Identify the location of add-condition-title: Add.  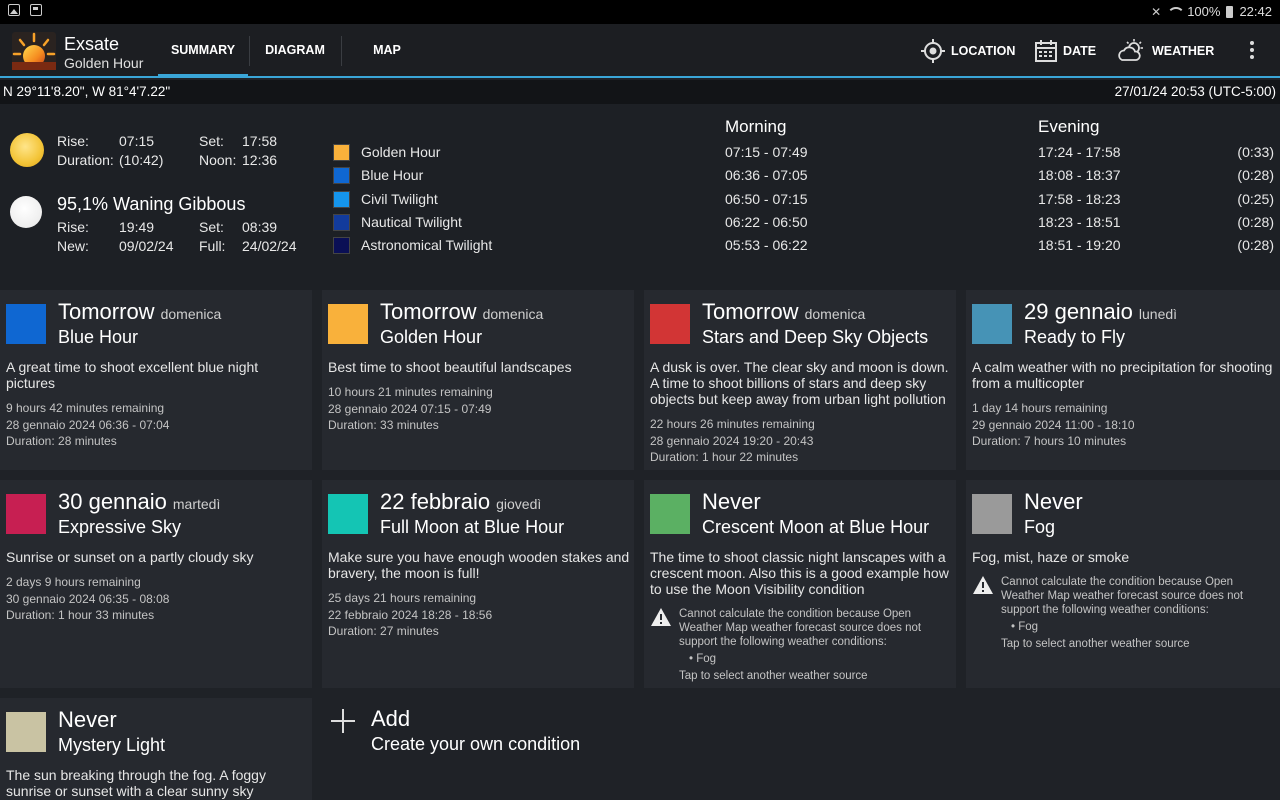
(391, 718).